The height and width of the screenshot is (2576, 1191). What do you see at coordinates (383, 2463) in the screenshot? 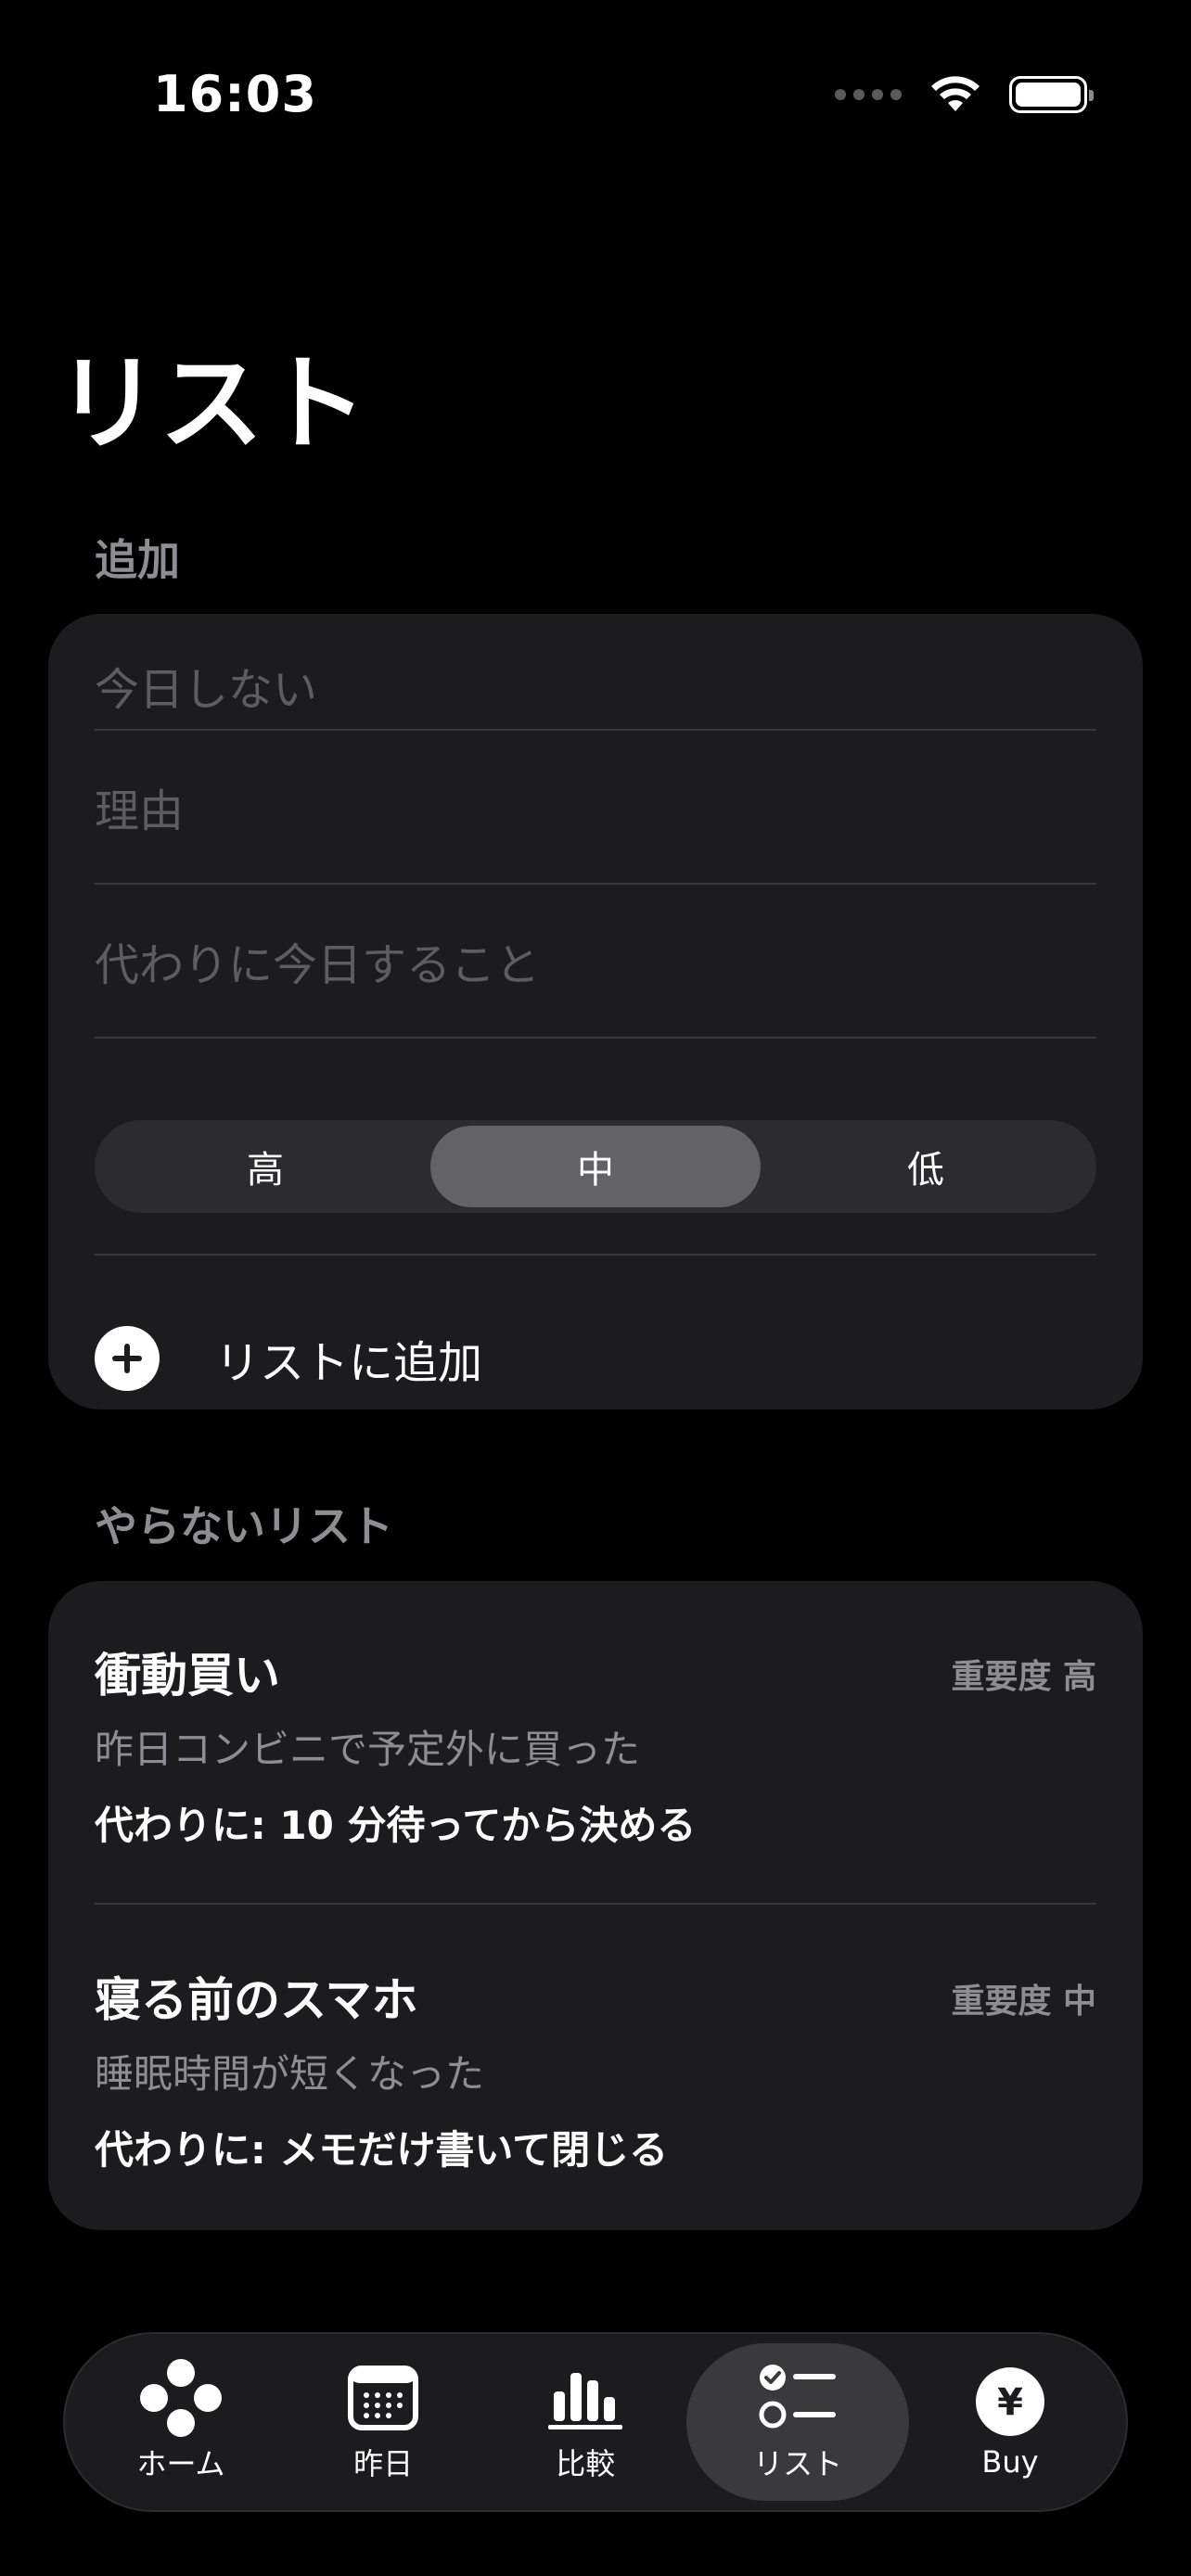
I see `tab-label: 昨日` at bounding box center [383, 2463].